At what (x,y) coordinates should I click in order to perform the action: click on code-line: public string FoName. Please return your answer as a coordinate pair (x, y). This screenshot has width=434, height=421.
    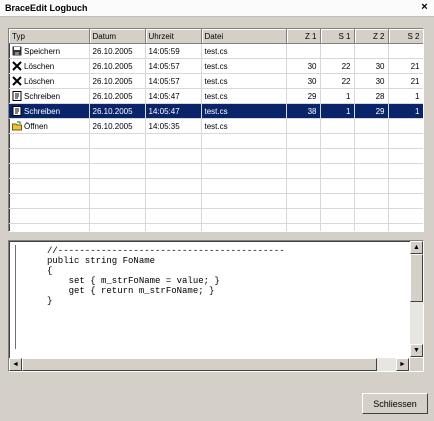
    Looking at the image, I should click on (101, 261).